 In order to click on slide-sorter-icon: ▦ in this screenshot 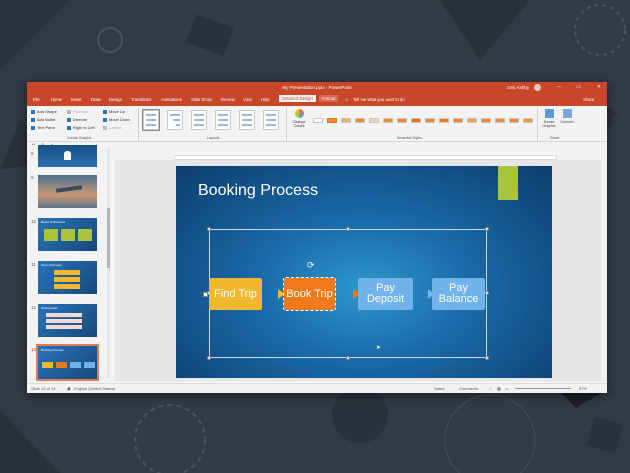, I will do `click(499, 388)`.